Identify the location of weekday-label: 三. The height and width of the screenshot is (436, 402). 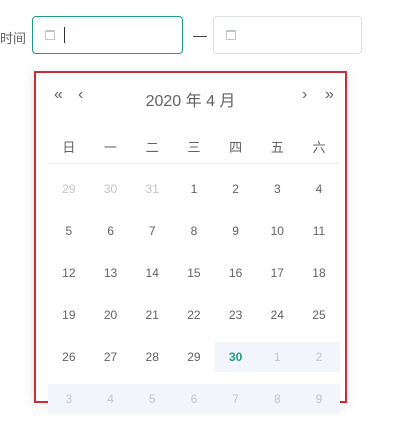
(194, 147).